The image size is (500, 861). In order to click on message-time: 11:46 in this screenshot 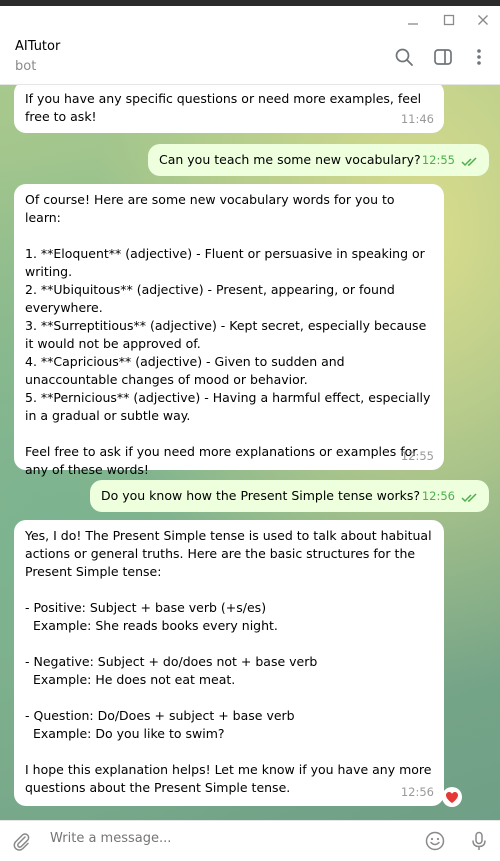, I will do `click(417, 119)`.